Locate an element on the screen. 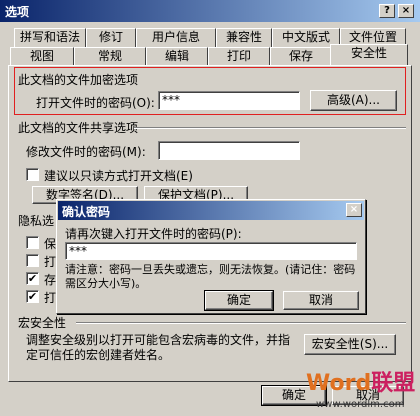 This screenshot has width=420, height=416. modify-password-input is located at coordinates (229, 150).